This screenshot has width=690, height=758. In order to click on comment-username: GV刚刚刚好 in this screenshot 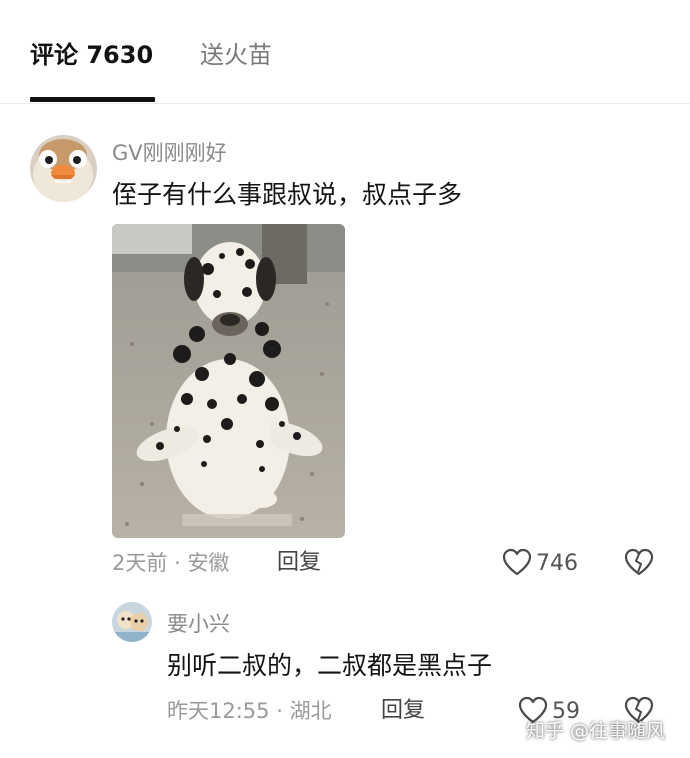, I will do `click(169, 153)`.